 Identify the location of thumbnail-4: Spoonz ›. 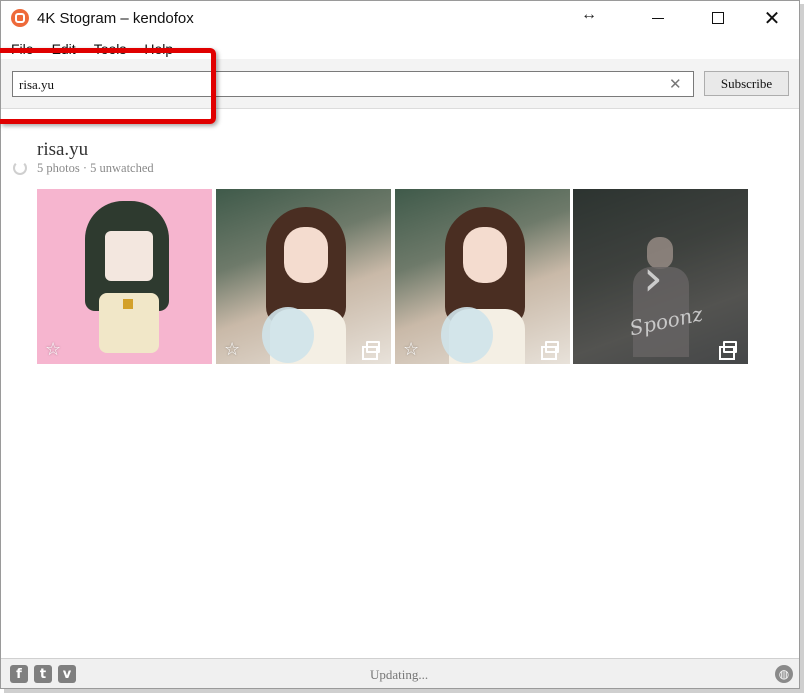
(660, 276).